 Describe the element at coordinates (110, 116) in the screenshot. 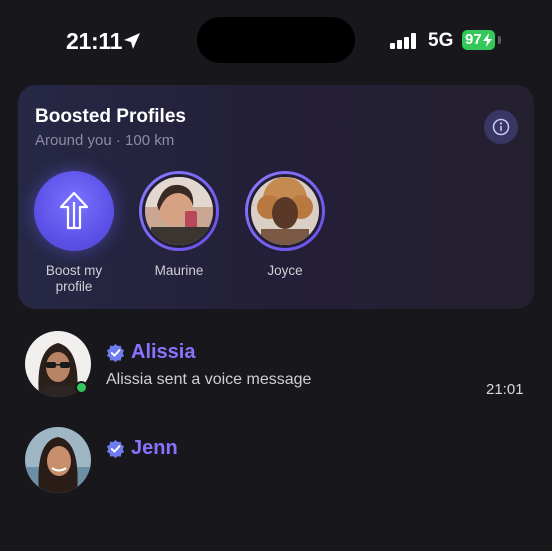

I see `boosted-title: Boosted Profiles` at that location.